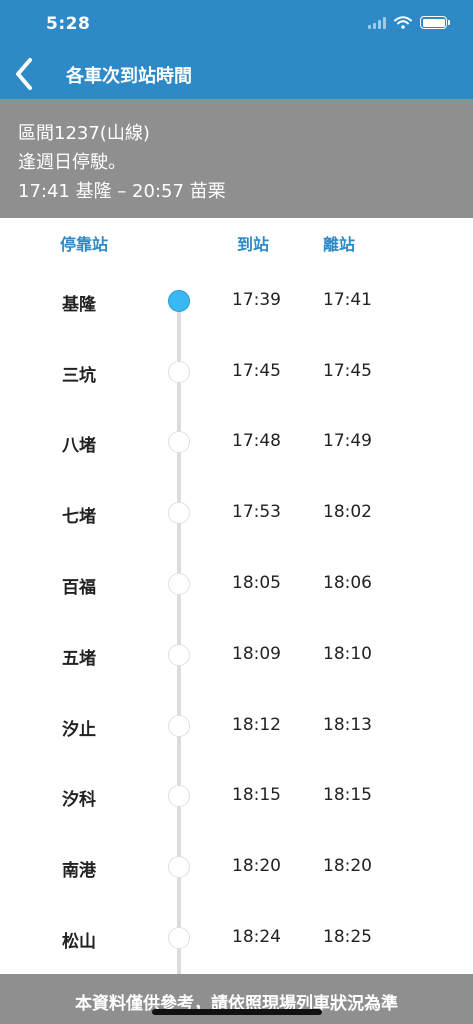  I want to click on stop-row: 基隆 17:39 17:41, so click(236, 300).